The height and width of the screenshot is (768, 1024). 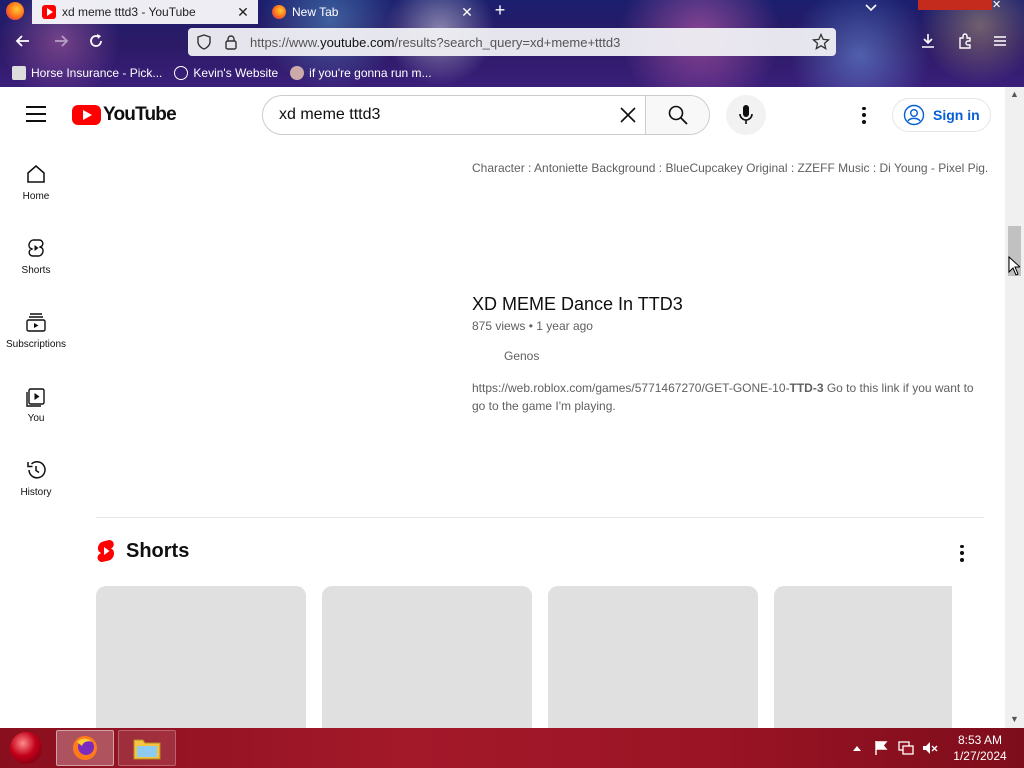 I want to click on youtube-header: YouTube Sign in, so click(x=502, y=115).